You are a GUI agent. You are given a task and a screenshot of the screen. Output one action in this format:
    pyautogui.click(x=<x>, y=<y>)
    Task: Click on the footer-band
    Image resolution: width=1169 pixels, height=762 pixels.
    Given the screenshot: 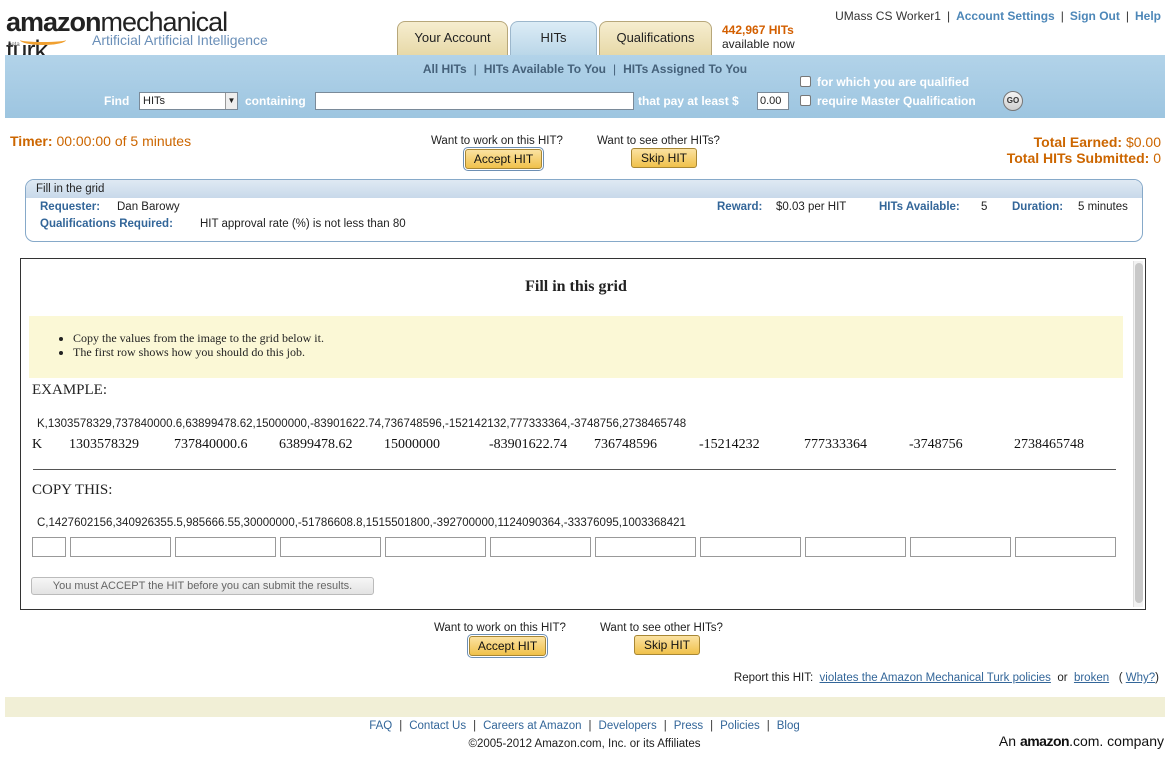 What is the action you would take?
    pyautogui.click(x=585, y=707)
    